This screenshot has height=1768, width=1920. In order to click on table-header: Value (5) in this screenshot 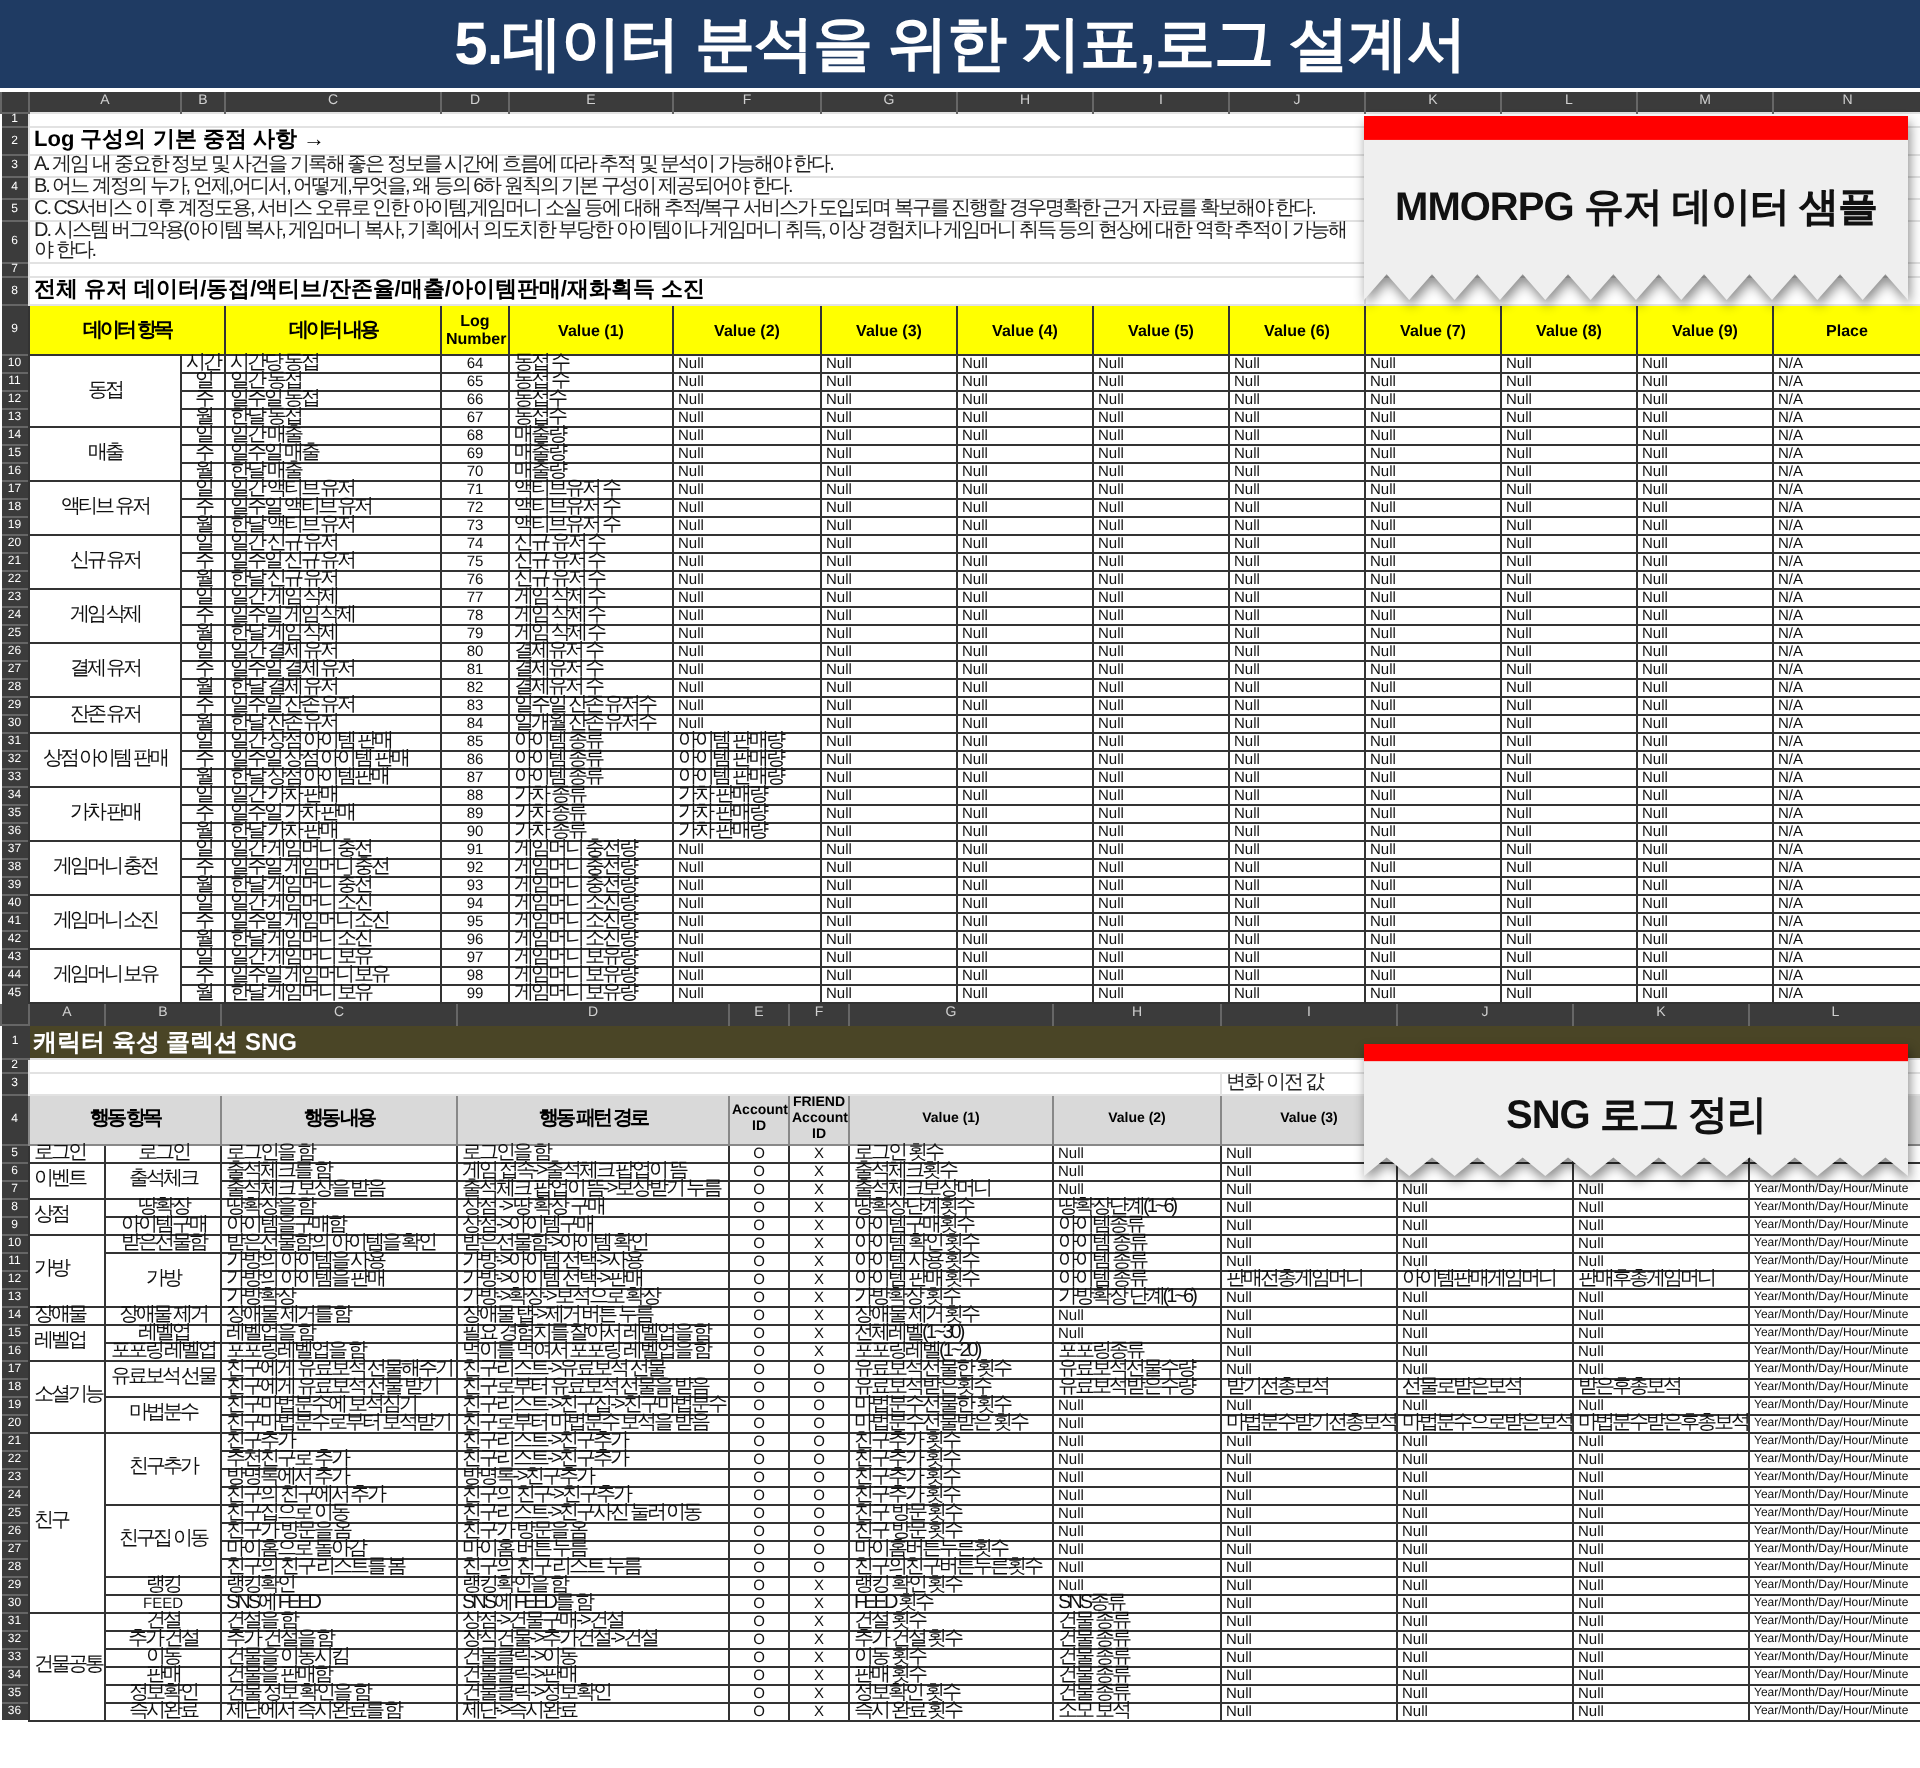, I will do `click(1161, 330)`.